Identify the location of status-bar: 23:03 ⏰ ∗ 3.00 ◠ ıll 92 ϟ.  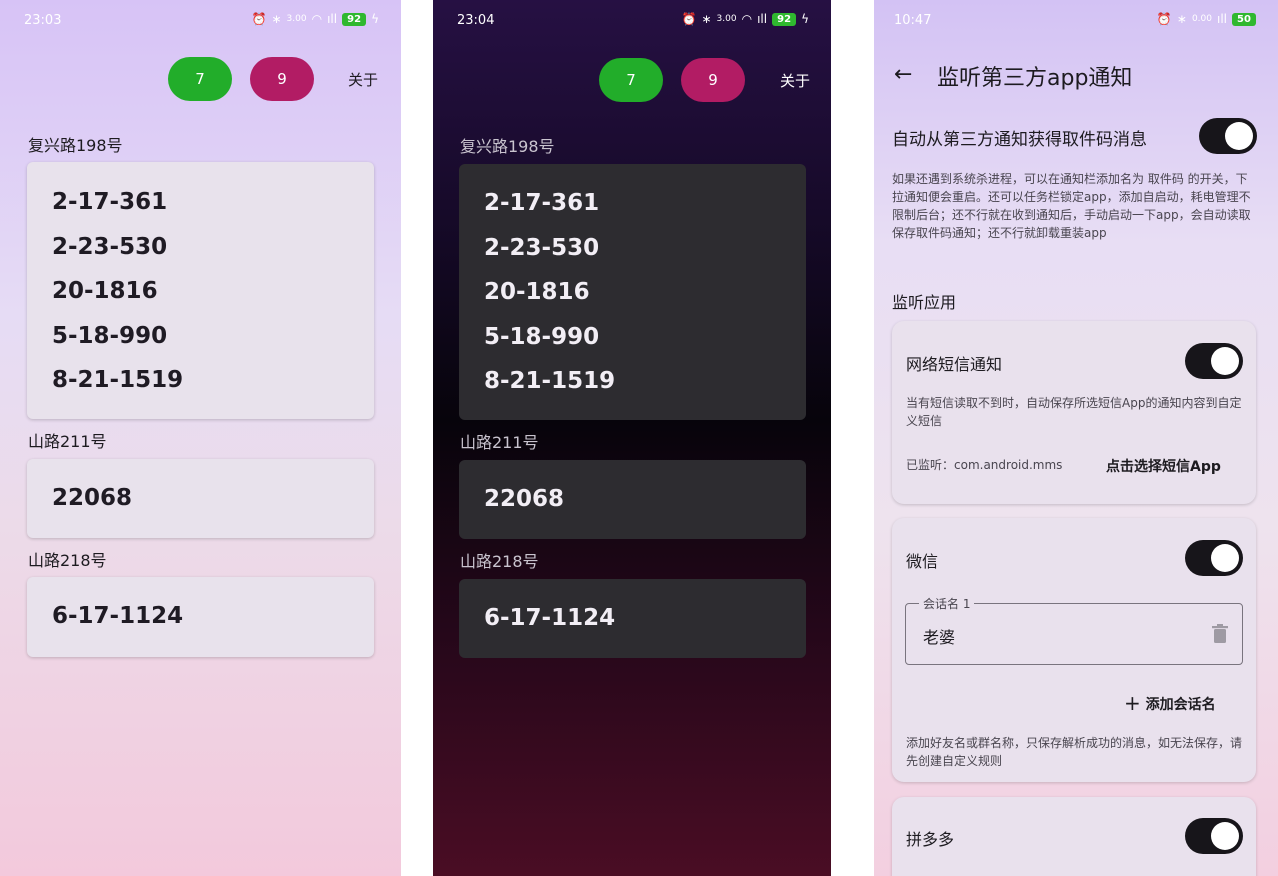
(200, 21).